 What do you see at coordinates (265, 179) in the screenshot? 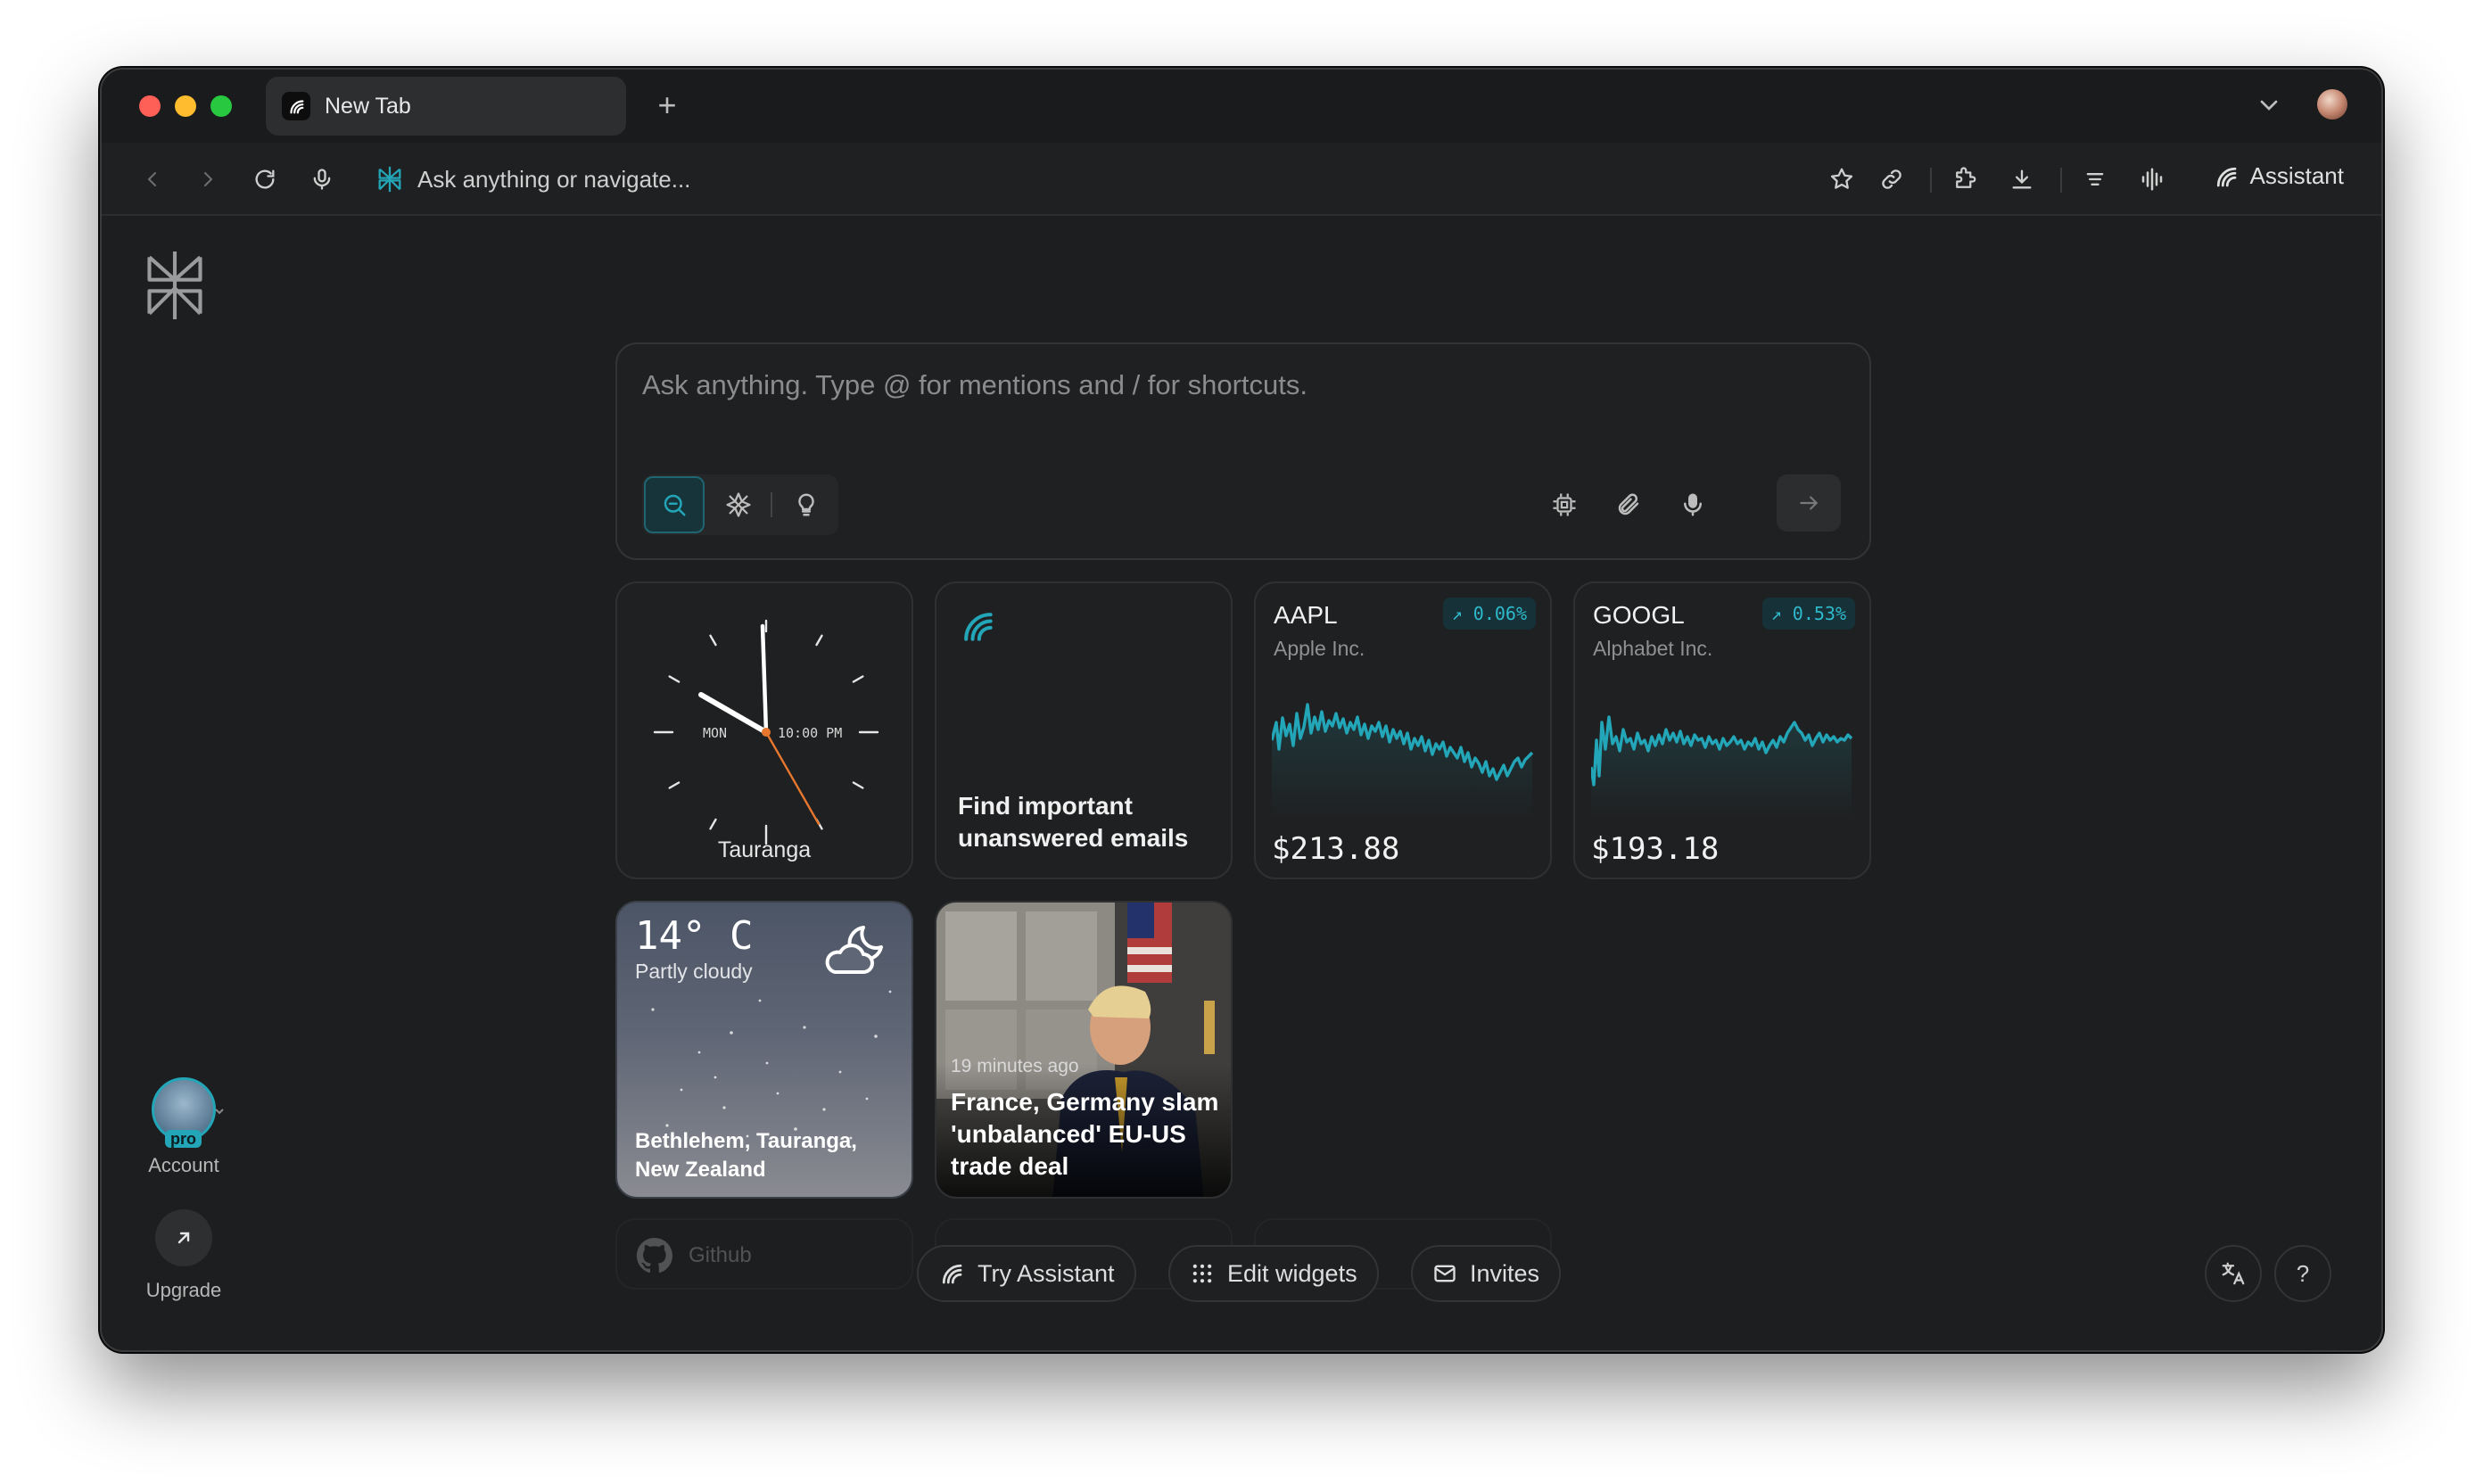
I see `reload-icon` at bounding box center [265, 179].